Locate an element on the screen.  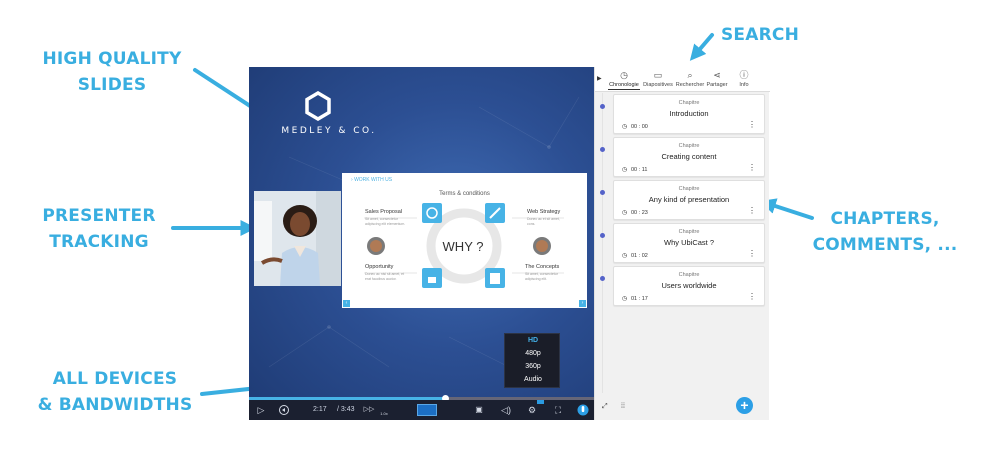
tab-label: Chronologie is located at coordinates (624, 86).